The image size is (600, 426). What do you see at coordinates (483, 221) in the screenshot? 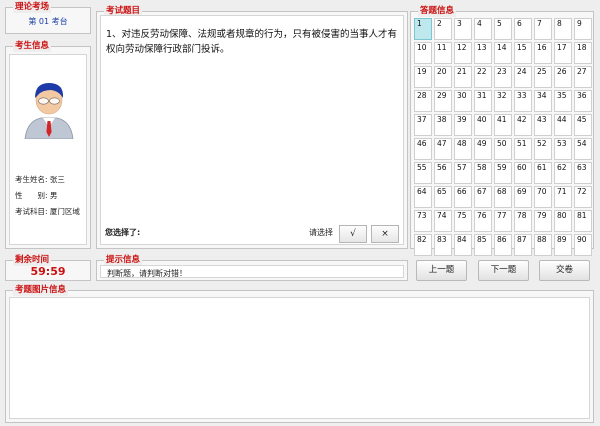
I see `answer-cell: 76` at bounding box center [483, 221].